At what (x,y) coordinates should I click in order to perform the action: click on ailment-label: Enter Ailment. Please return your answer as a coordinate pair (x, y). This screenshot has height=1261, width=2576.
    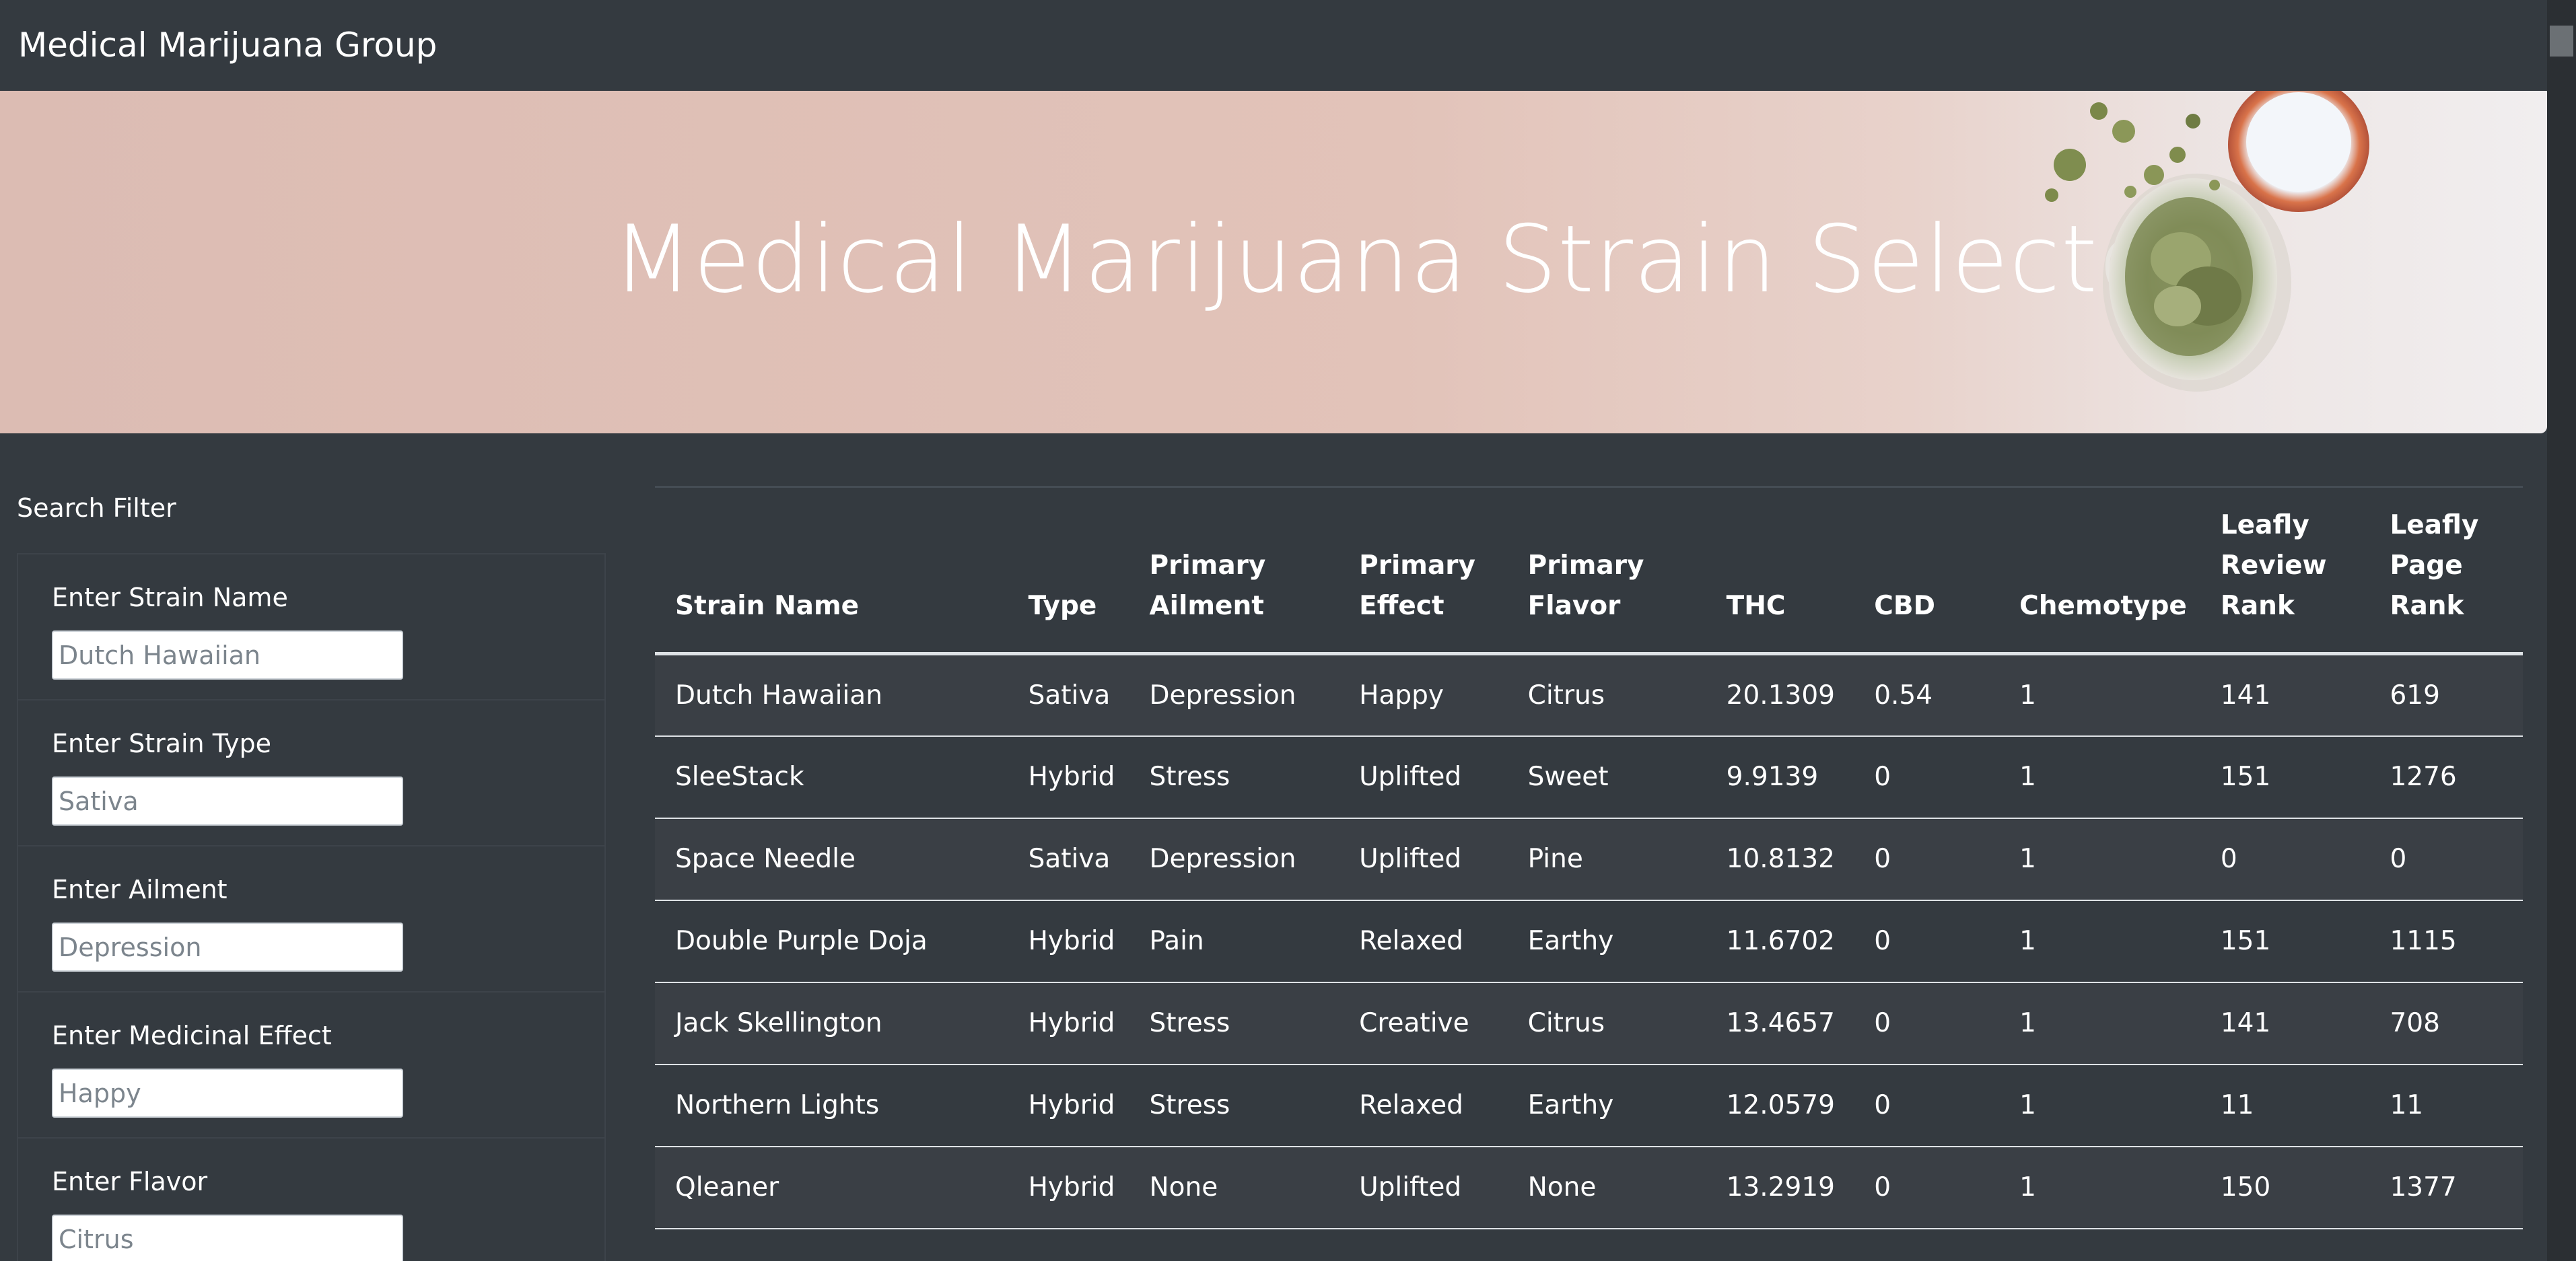
    Looking at the image, I should click on (140, 889).